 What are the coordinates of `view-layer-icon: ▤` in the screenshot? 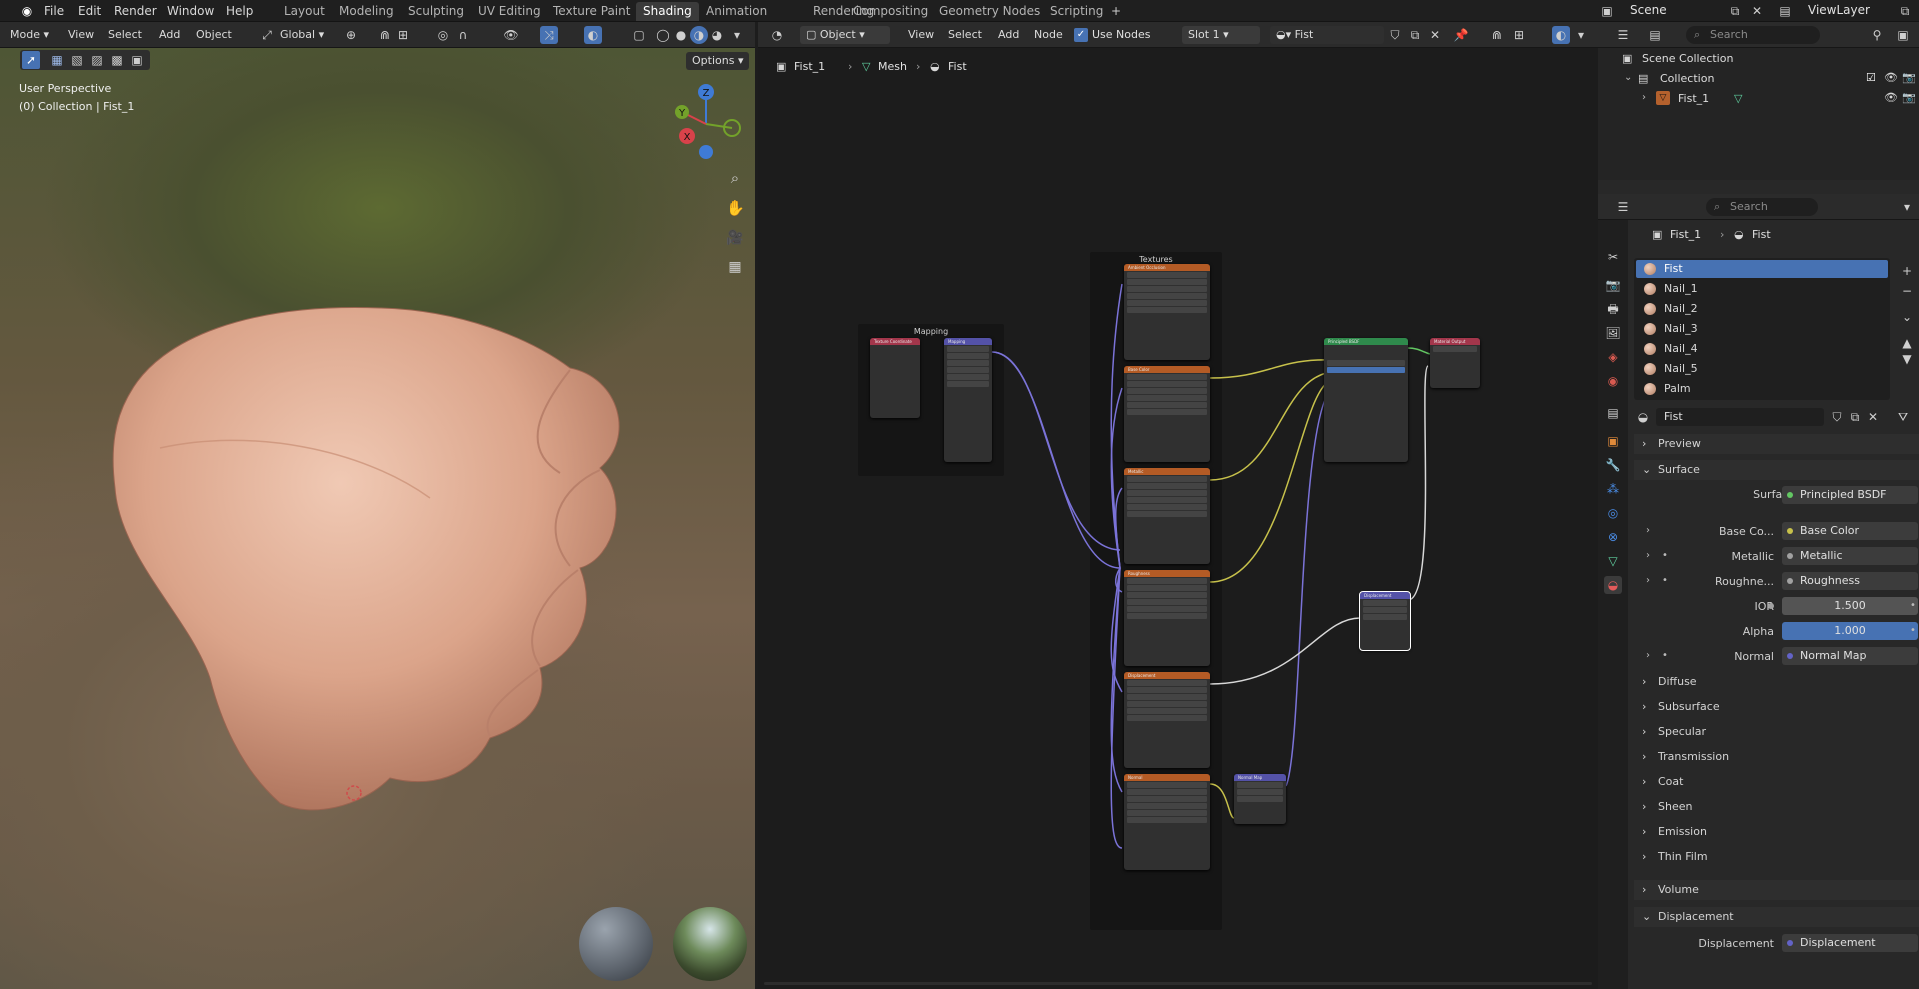 It's located at (1785, 11).